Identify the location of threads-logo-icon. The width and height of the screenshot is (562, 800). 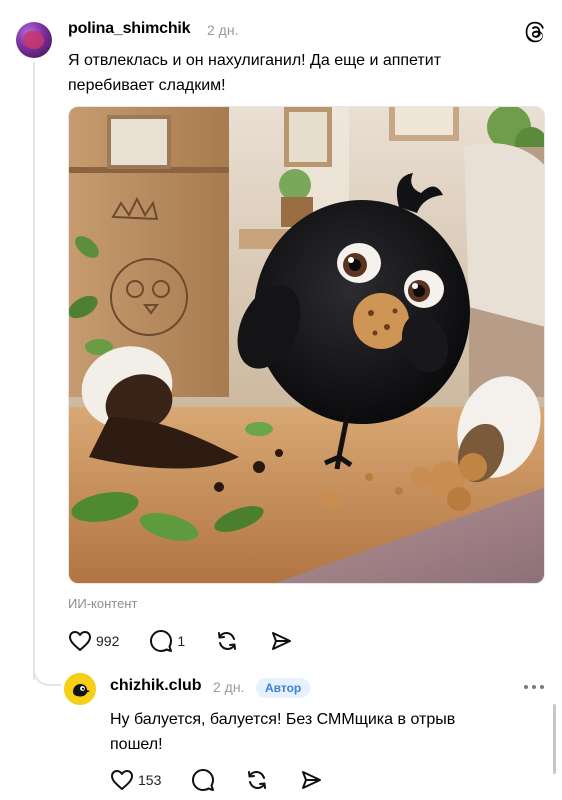
(535, 32).